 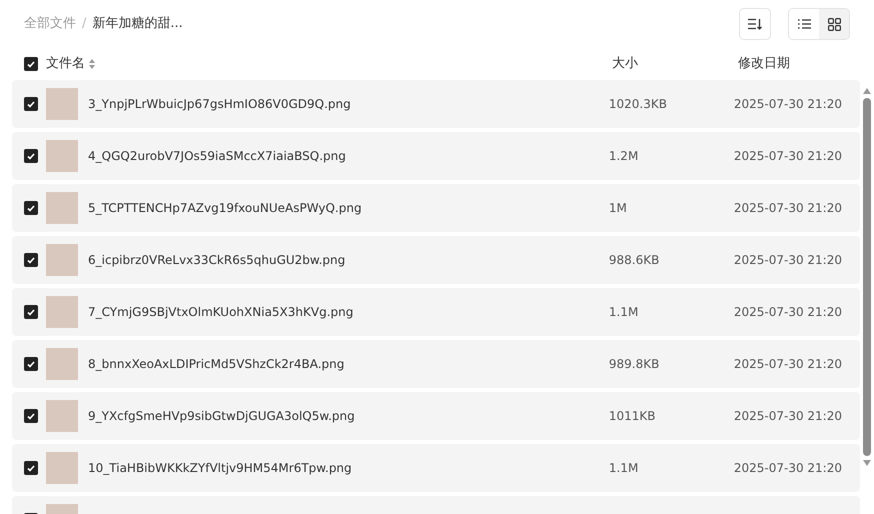 I want to click on file-size: 1020.3KB, so click(x=638, y=104).